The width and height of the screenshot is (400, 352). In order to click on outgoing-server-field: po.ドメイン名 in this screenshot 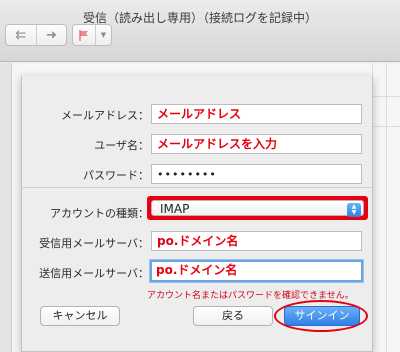, I will do `click(256, 271)`.